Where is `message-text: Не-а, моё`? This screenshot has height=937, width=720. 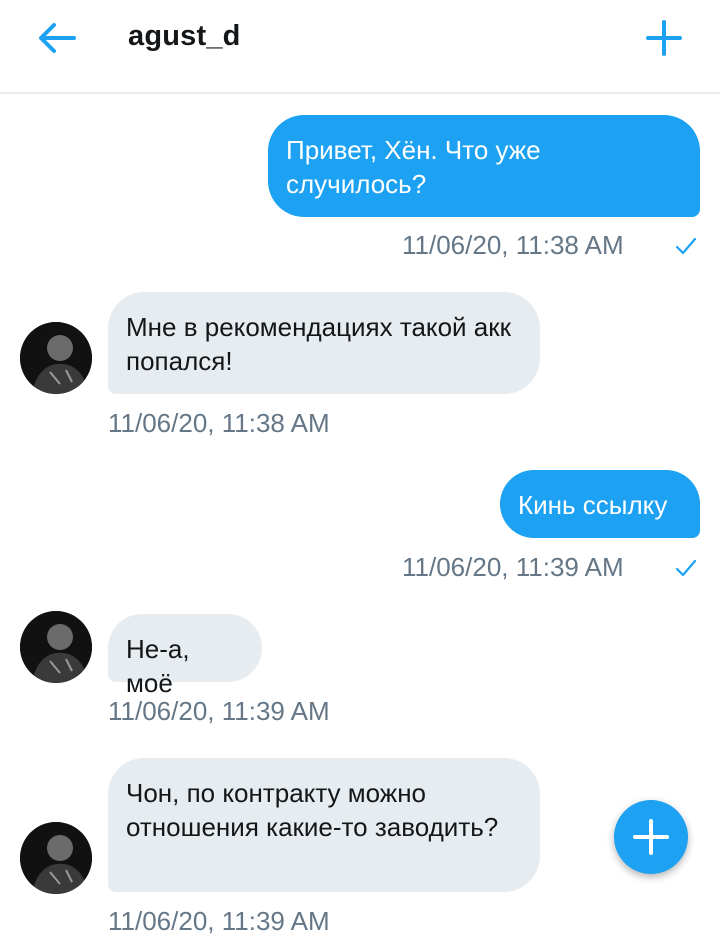 message-text: Не-а, моё is located at coordinates (158, 666).